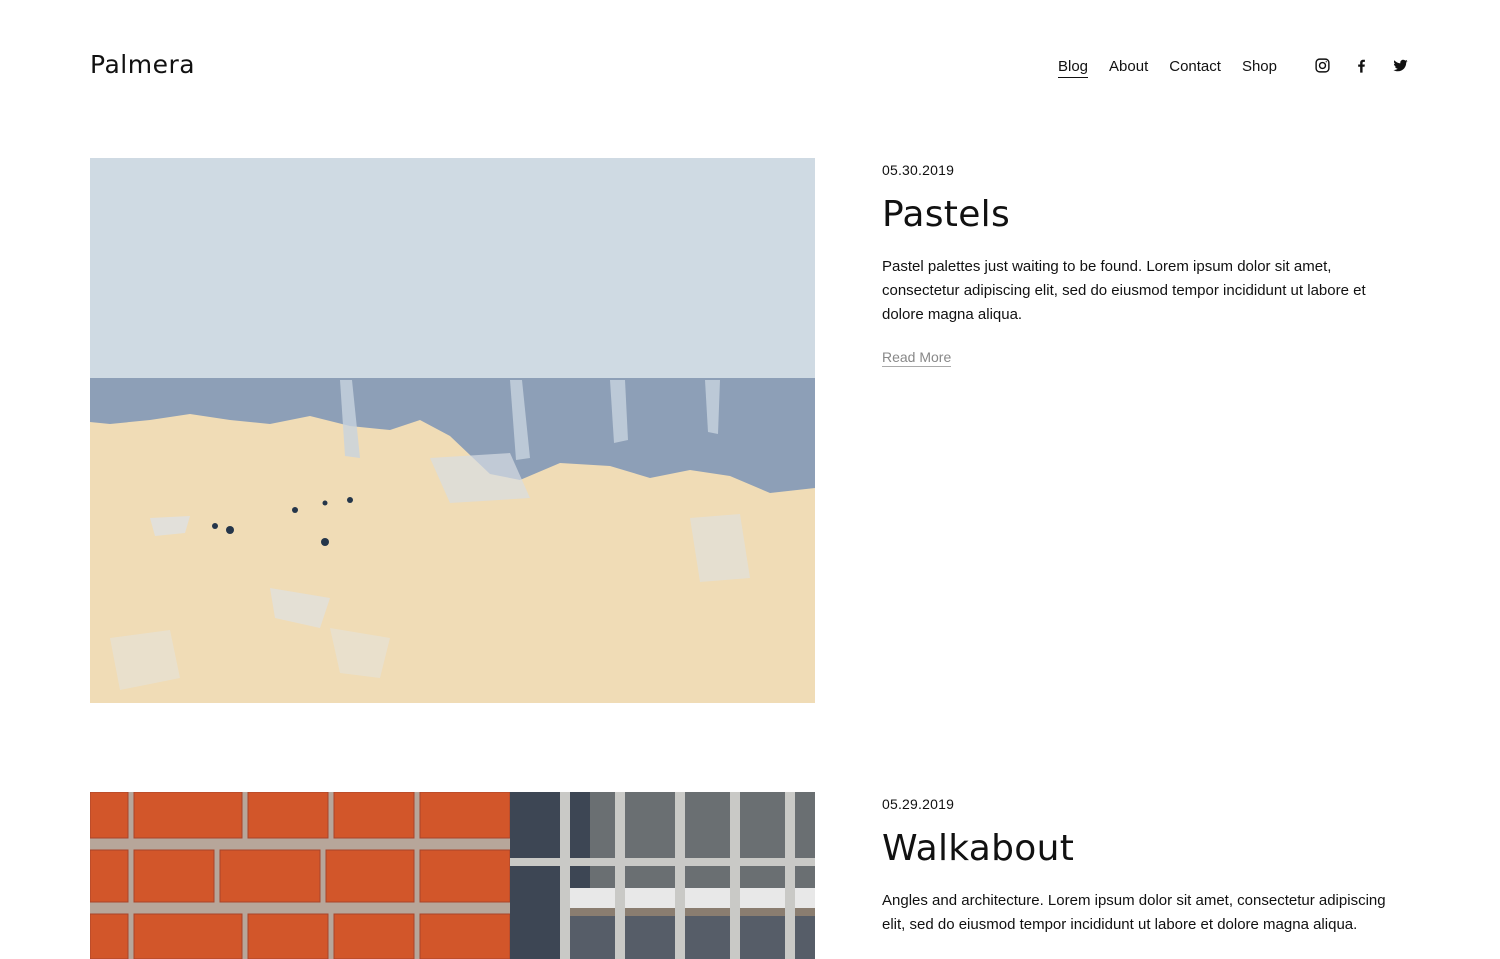 This screenshot has width=1500, height=959. Describe the element at coordinates (452, 875) in the screenshot. I see `post-image-walkabout` at that location.